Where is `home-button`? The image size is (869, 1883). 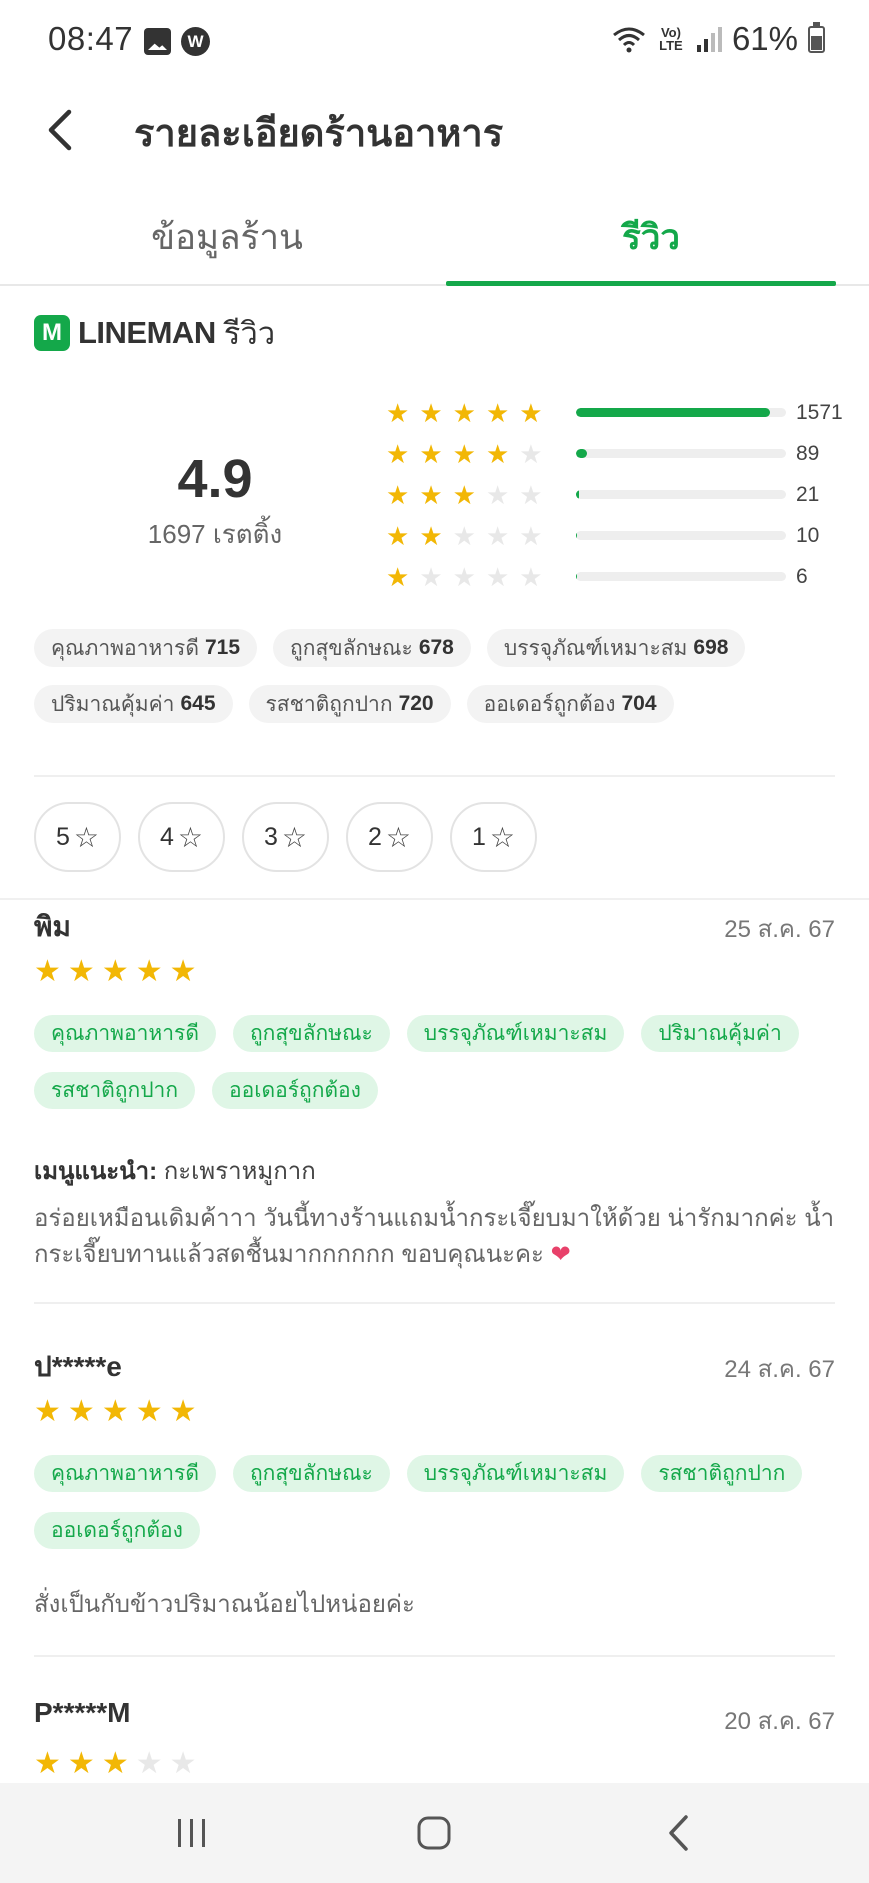
home-button is located at coordinates (434, 1833).